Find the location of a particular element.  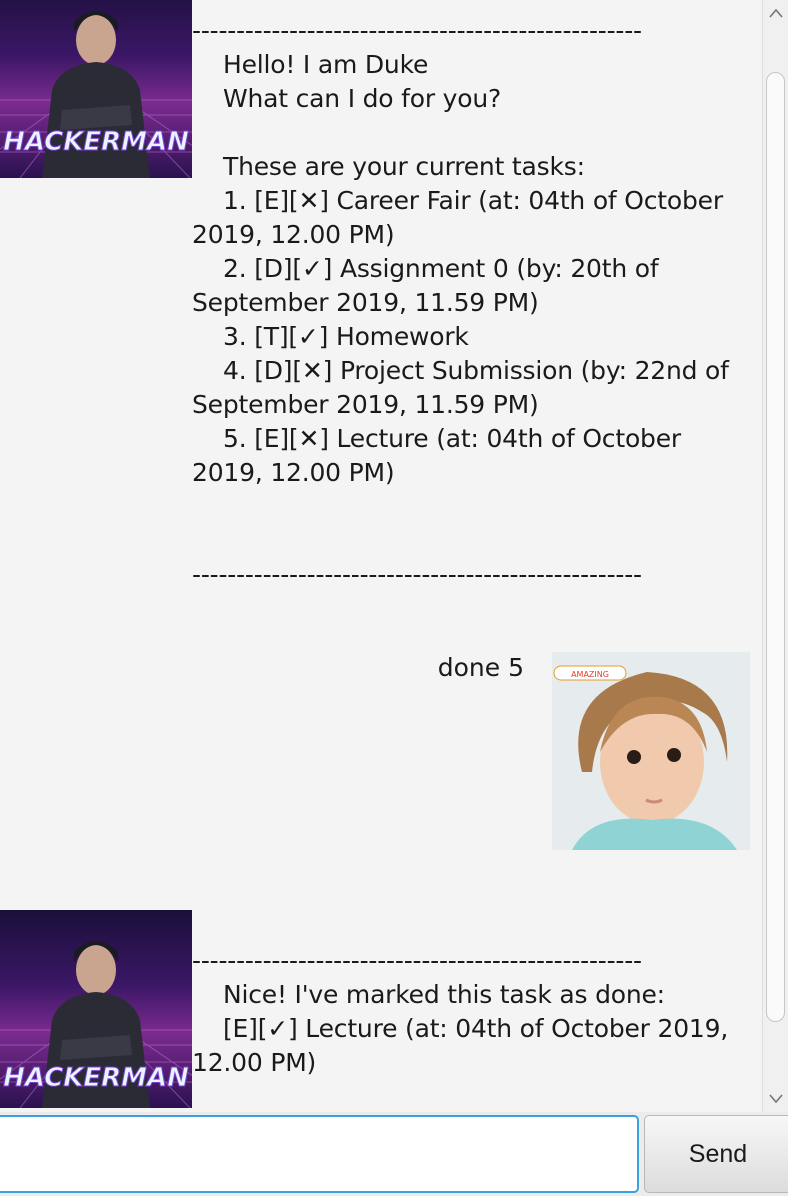

chevron-down-icon is located at coordinates (775, 1099).